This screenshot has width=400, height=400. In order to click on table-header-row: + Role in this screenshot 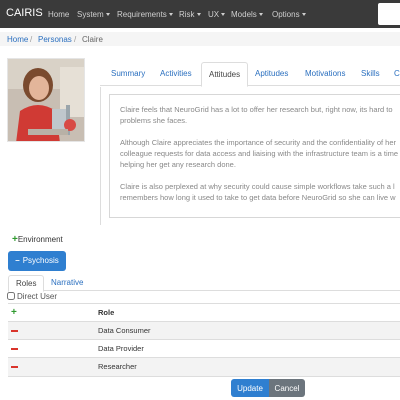, I will do `click(204, 312)`.